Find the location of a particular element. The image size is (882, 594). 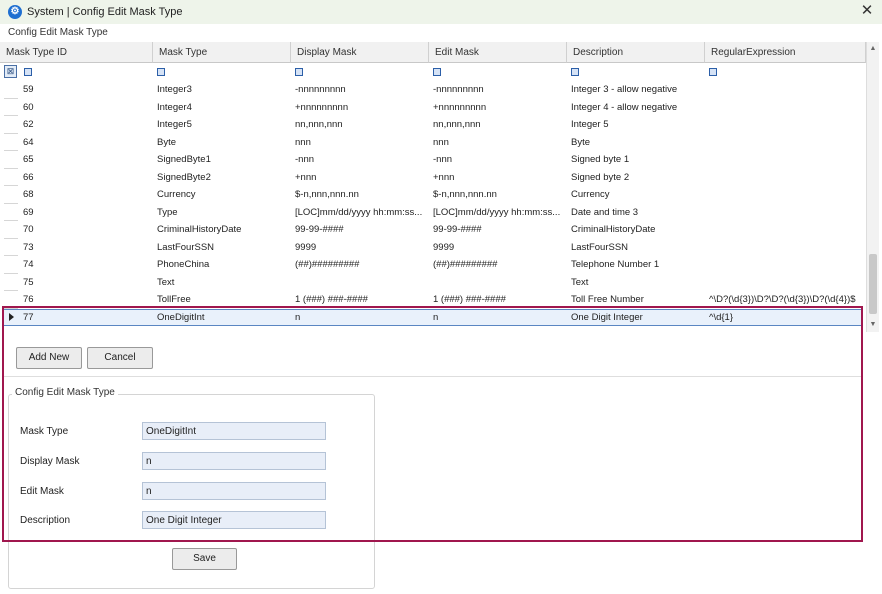

cell-mask-type: CriminalHistoryDate is located at coordinates (223, 230).